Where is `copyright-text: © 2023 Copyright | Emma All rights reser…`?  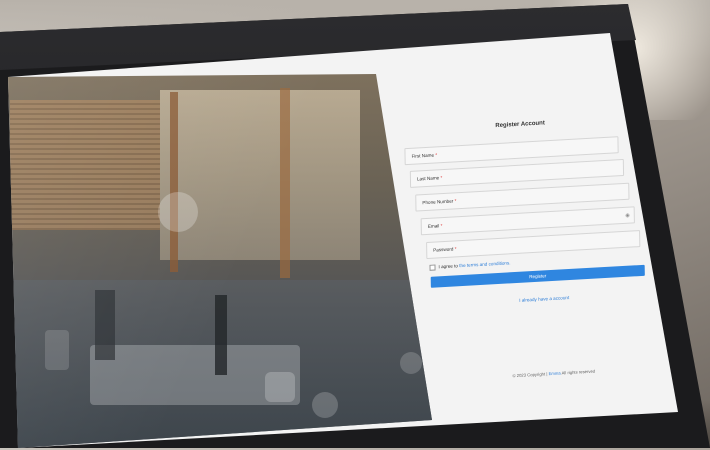 copyright-text: © 2023 Copyright | Emma All rights reser… is located at coordinates (554, 373).